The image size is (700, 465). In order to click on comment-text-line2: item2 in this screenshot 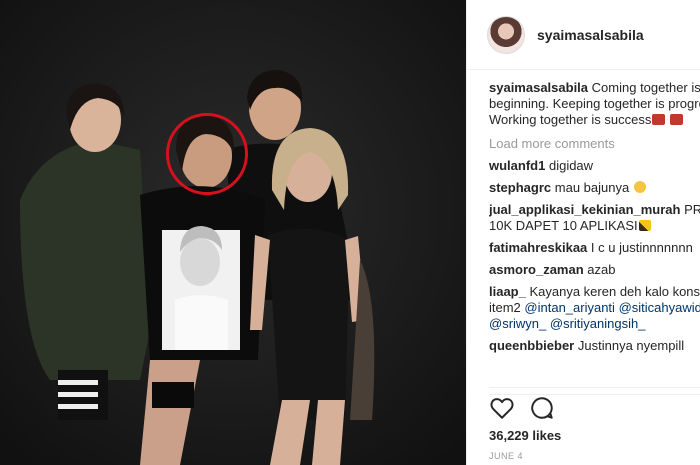, I will do `click(507, 307)`.